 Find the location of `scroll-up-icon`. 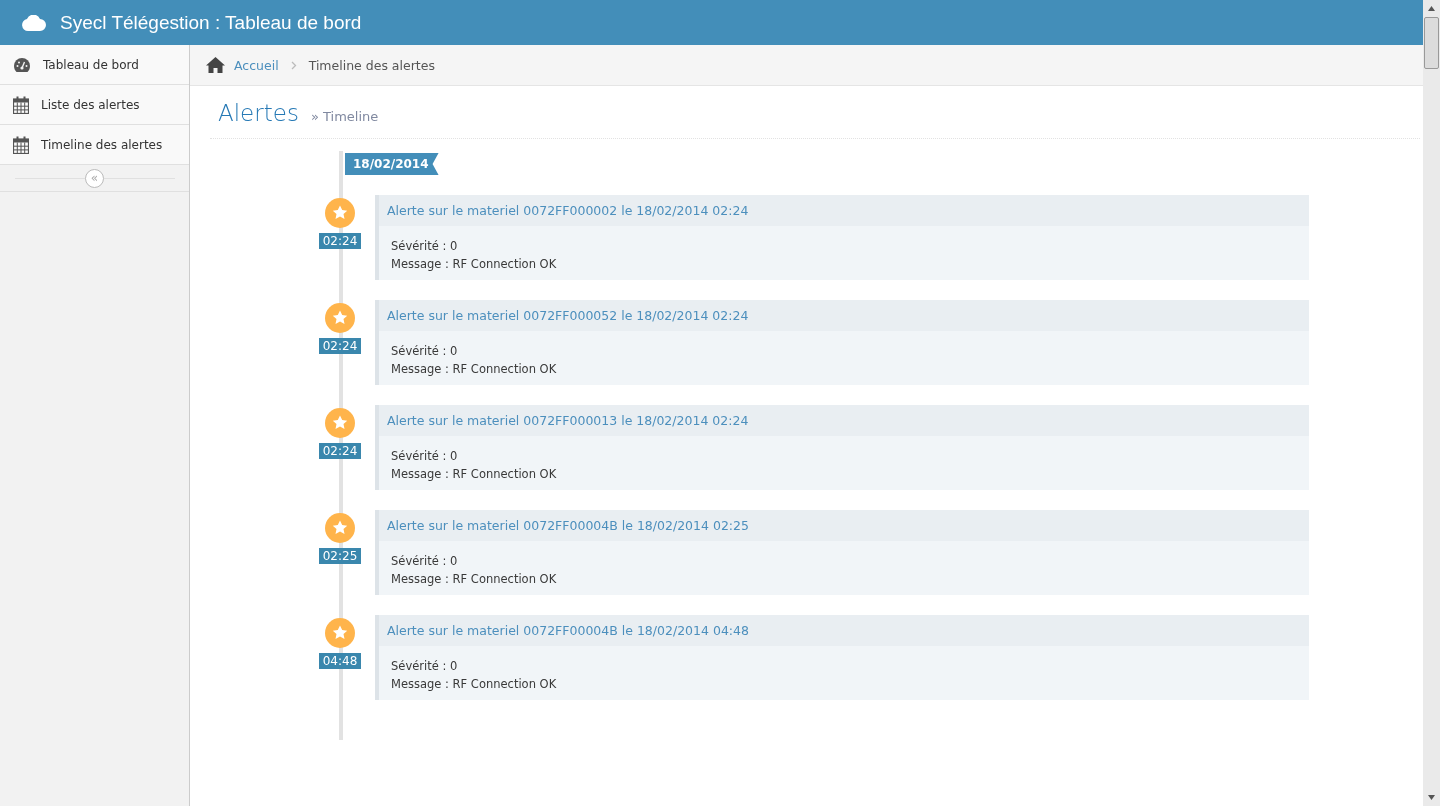

scroll-up-icon is located at coordinates (1431, 8).